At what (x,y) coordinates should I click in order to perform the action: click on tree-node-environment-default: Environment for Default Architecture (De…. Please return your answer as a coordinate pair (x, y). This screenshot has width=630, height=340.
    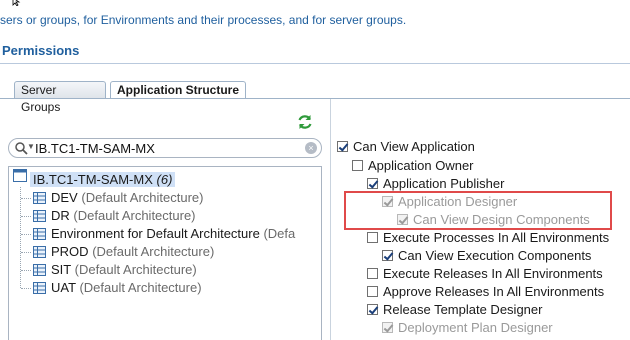
    Looking at the image, I should click on (173, 234).